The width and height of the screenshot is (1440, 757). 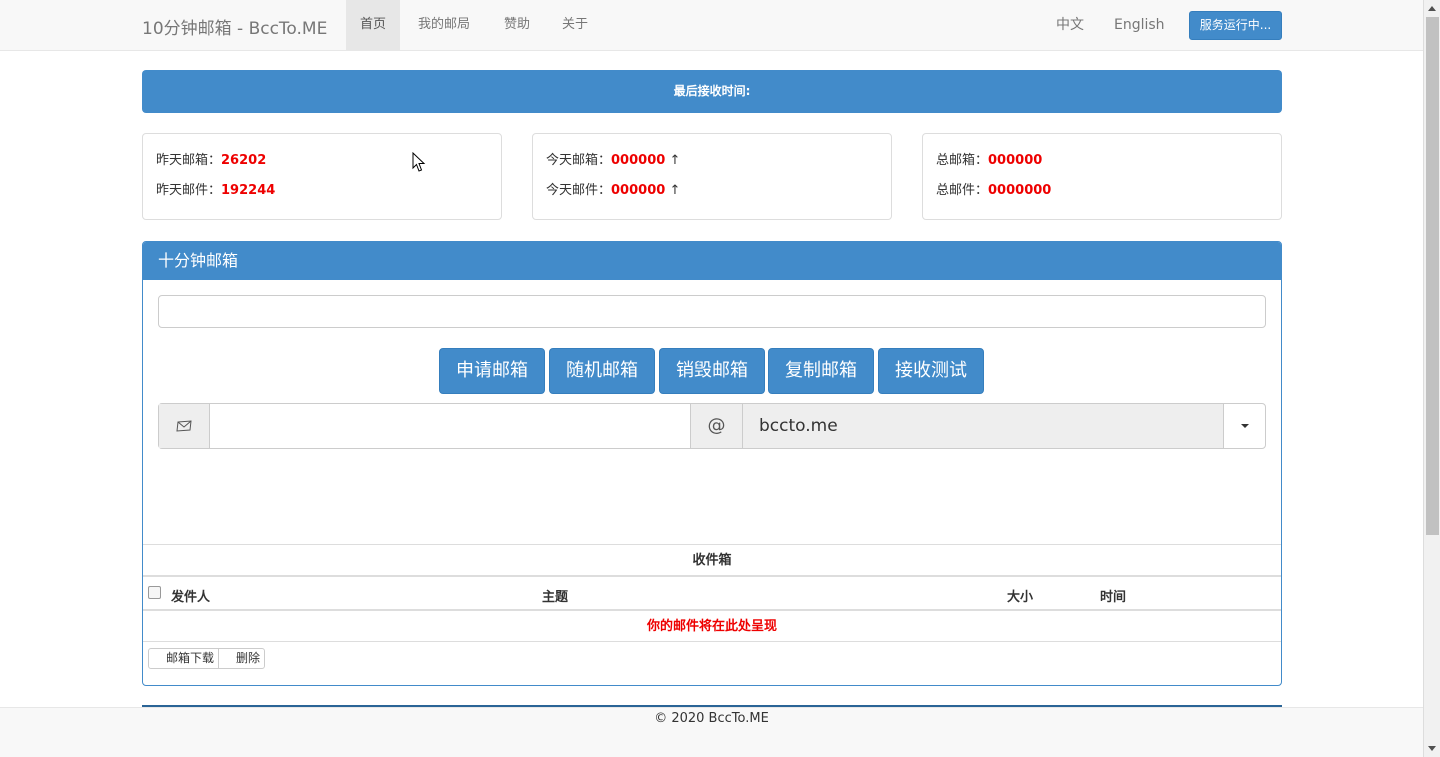 What do you see at coordinates (492, 371) in the screenshot?
I see `apply-mailbox-button: 申请邮箱` at bounding box center [492, 371].